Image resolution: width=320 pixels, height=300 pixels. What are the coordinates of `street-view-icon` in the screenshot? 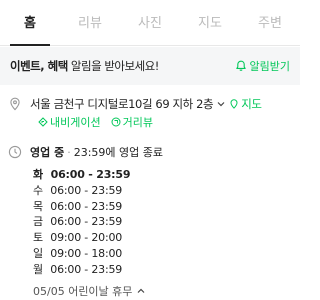 It's located at (116, 122).